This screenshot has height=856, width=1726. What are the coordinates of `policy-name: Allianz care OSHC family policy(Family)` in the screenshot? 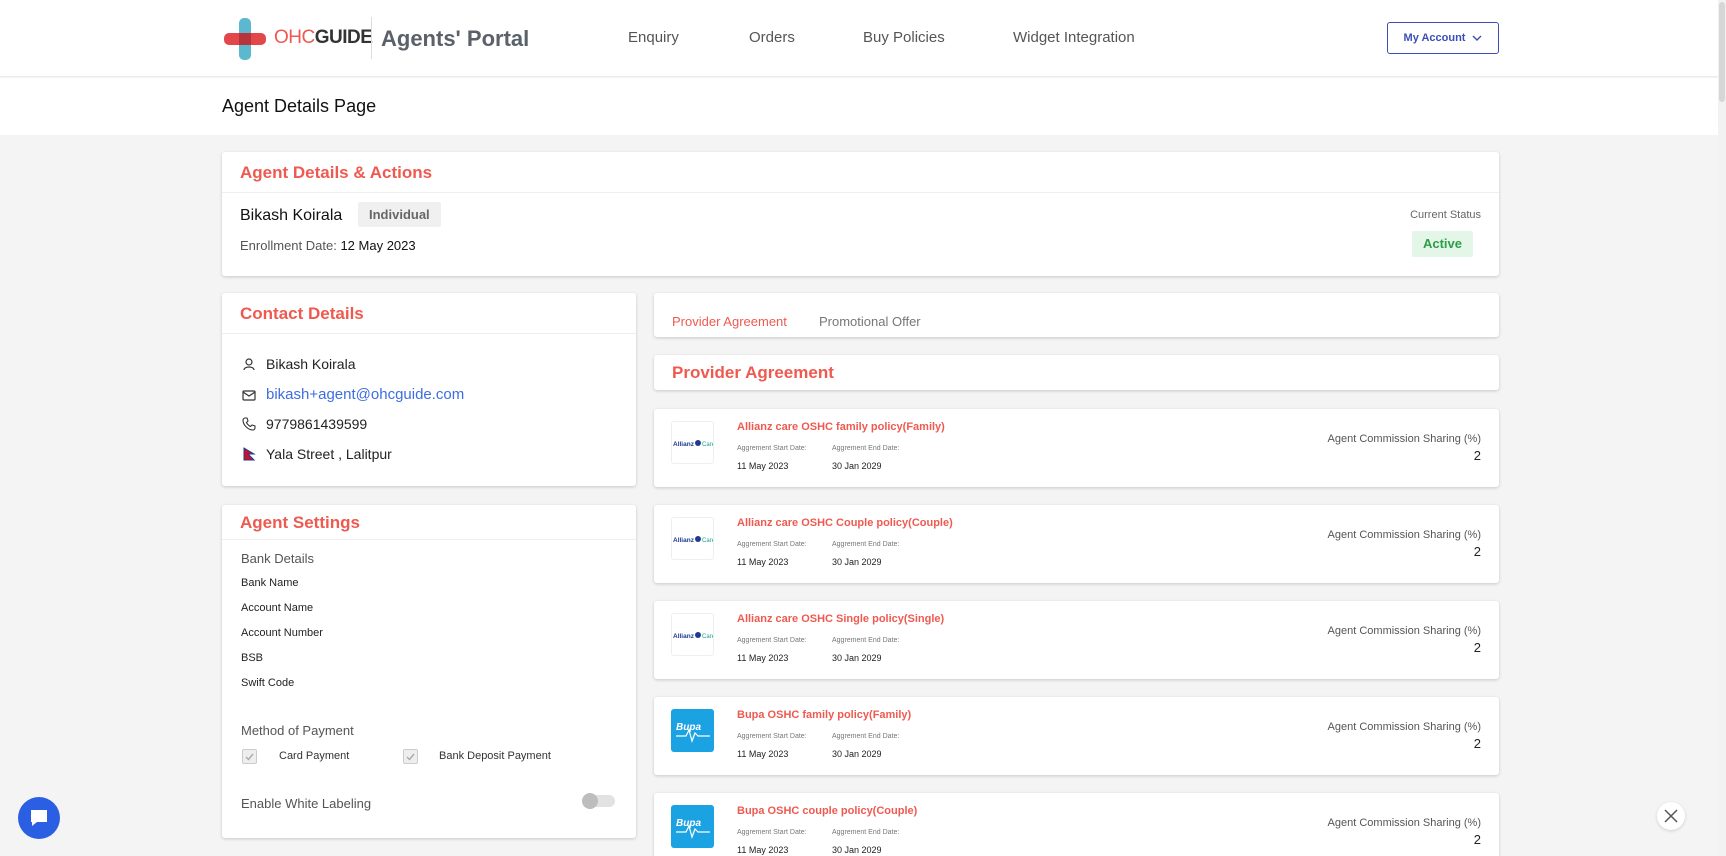 It's located at (841, 427).